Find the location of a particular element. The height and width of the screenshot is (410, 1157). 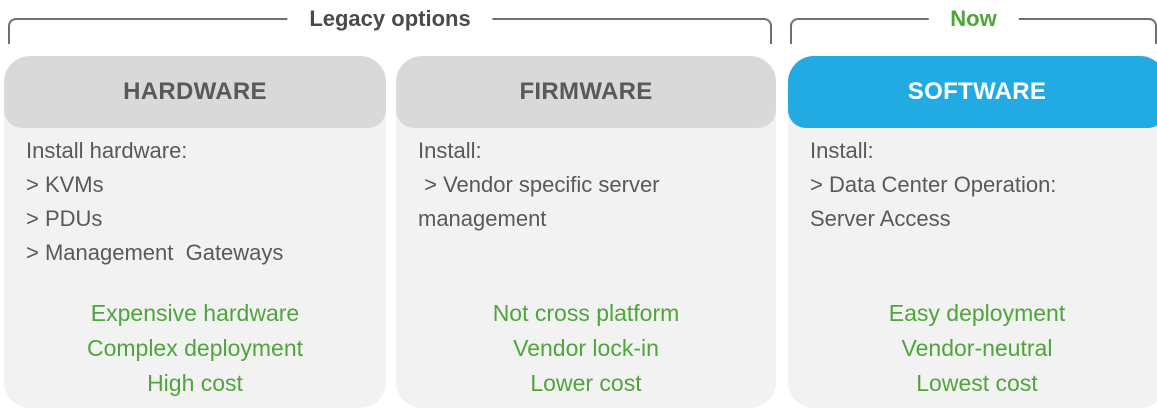

description-line: management is located at coordinates (482, 218).